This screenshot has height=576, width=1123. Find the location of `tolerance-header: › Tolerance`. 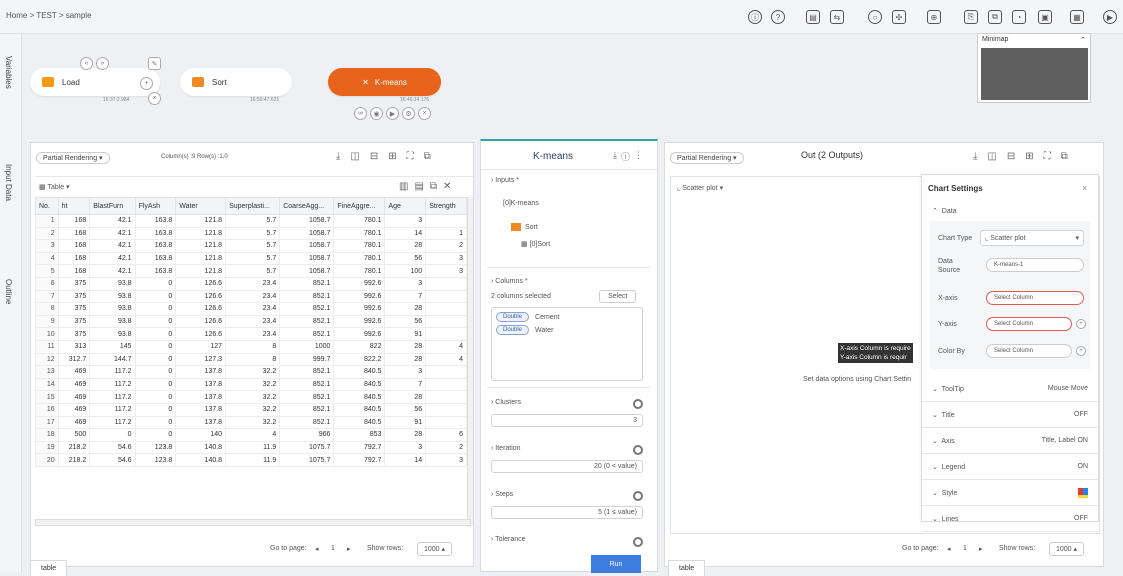

tolerance-header: › Tolerance is located at coordinates (508, 539).